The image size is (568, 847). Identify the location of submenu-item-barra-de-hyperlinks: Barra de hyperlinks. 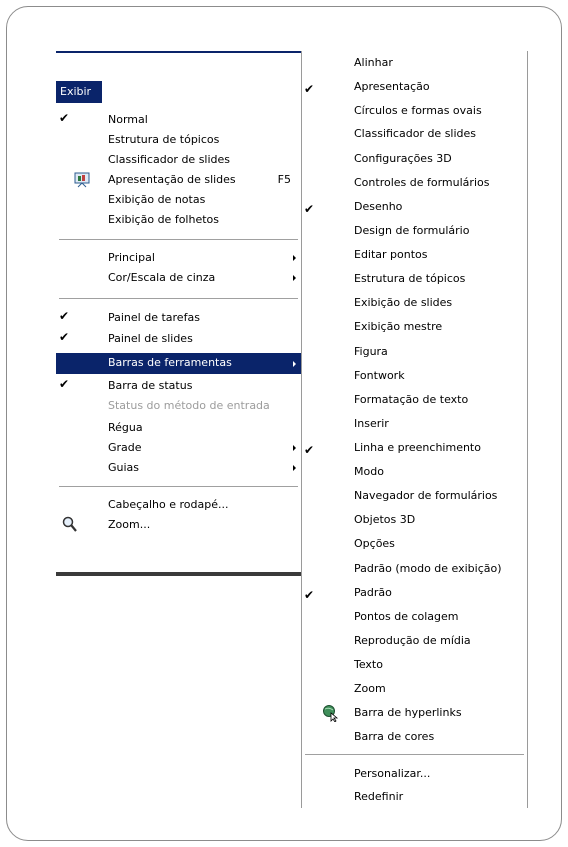
(414, 713).